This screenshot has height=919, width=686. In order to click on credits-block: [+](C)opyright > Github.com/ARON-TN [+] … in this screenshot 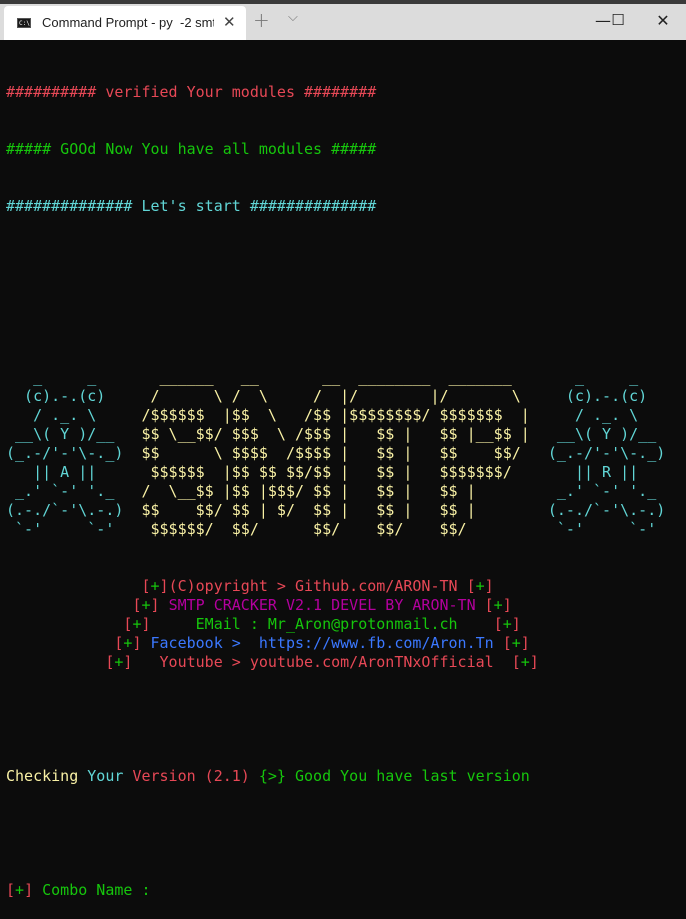, I will do `click(335, 624)`.